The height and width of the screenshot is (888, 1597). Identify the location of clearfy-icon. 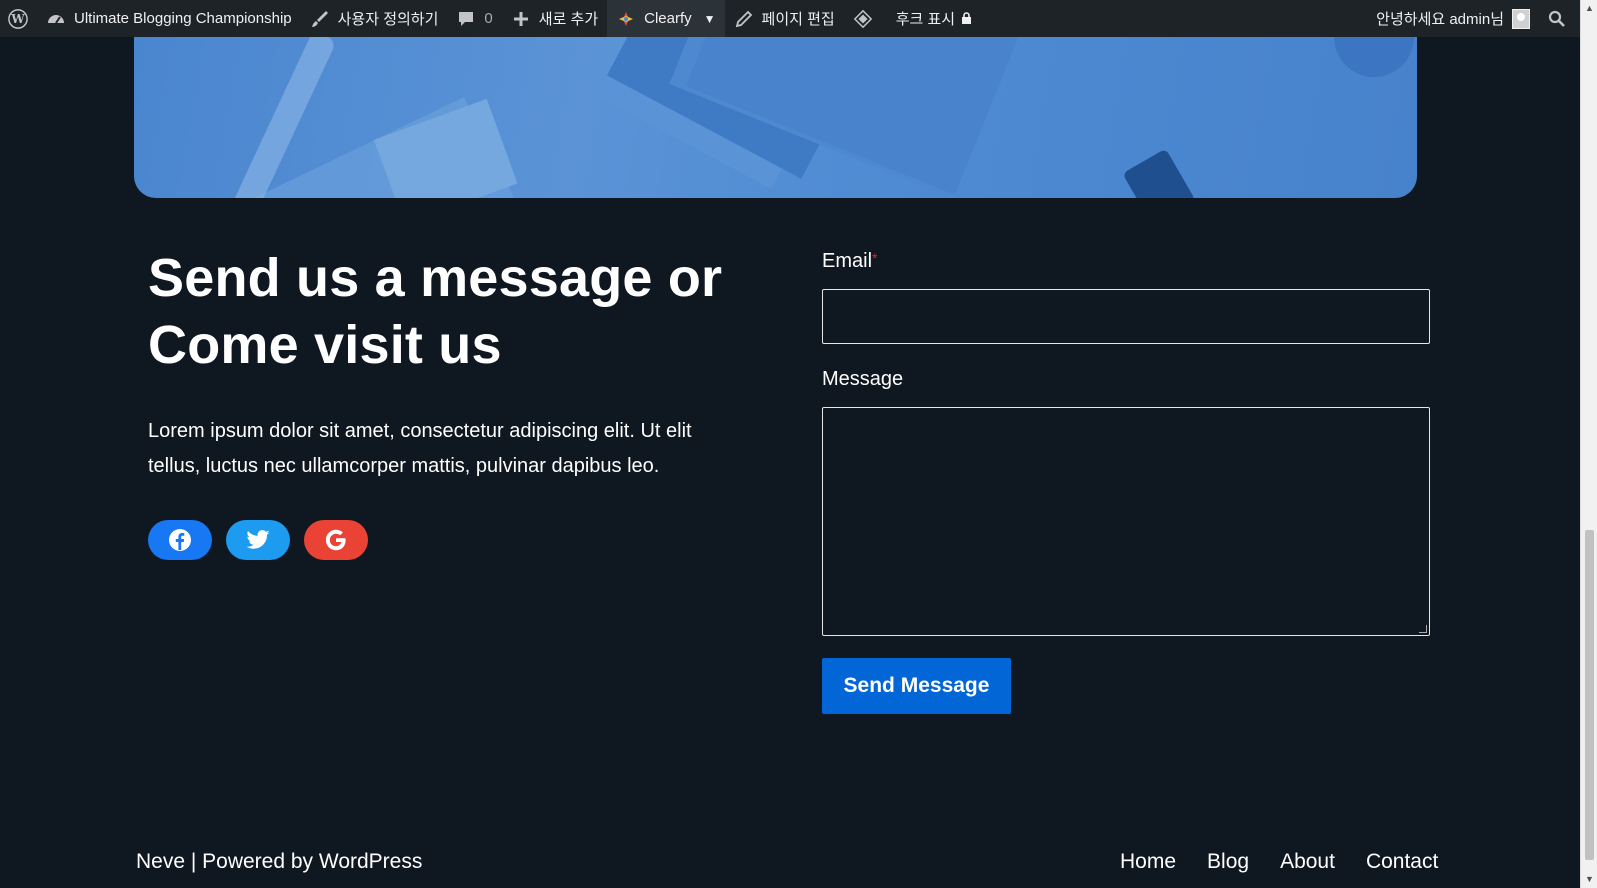
(626, 19).